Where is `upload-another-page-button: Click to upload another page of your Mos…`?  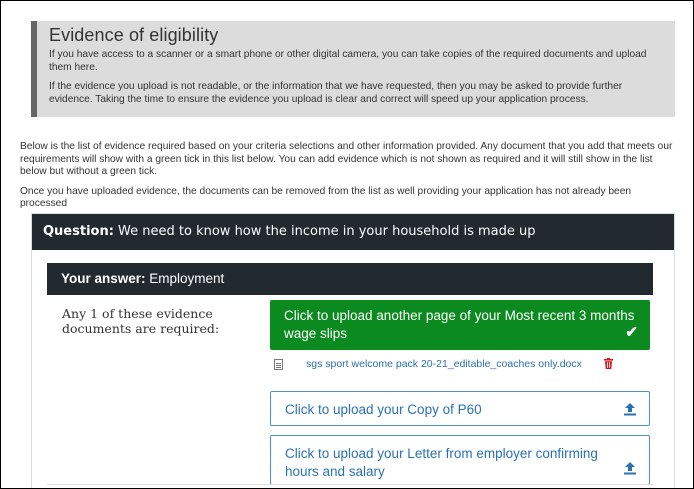
upload-another-page-button: Click to upload another page of your Mos… is located at coordinates (460, 325).